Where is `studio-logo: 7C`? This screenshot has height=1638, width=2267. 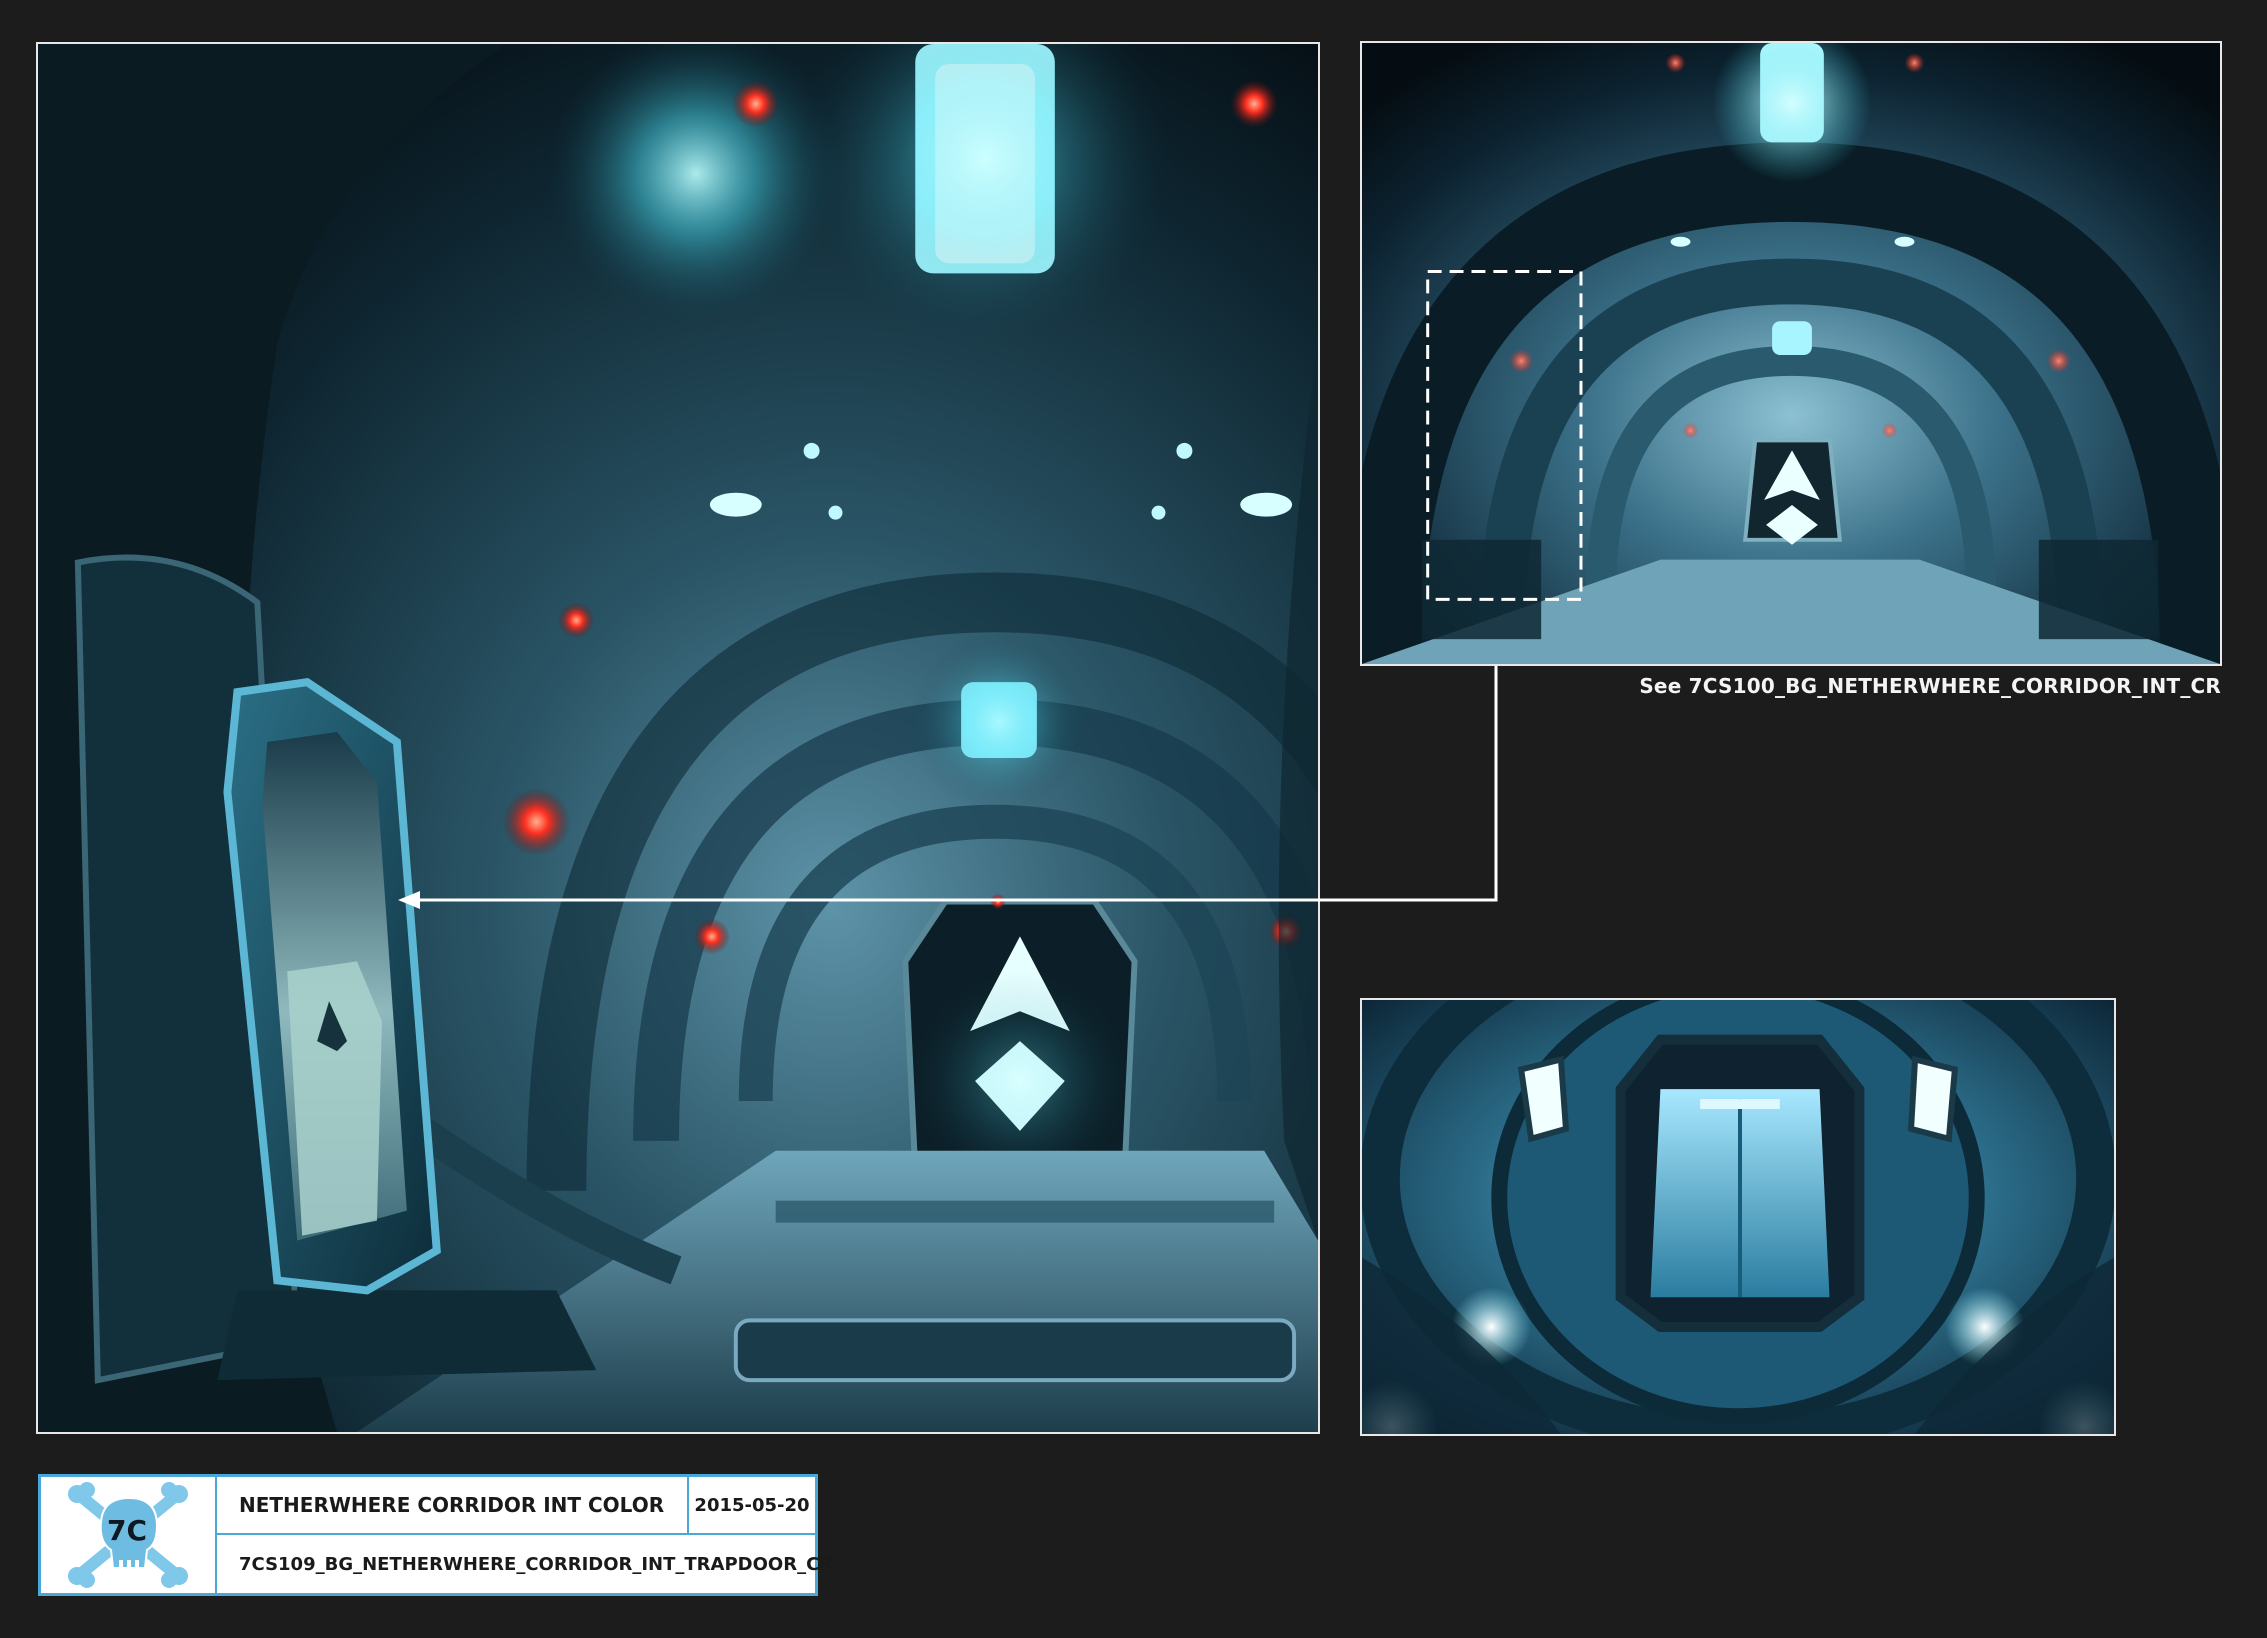
studio-logo: 7C is located at coordinates (129, 1535).